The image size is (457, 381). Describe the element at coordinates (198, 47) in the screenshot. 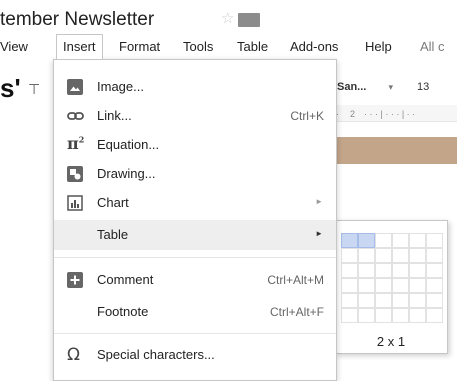

I see `menu-tools: Tools` at that location.